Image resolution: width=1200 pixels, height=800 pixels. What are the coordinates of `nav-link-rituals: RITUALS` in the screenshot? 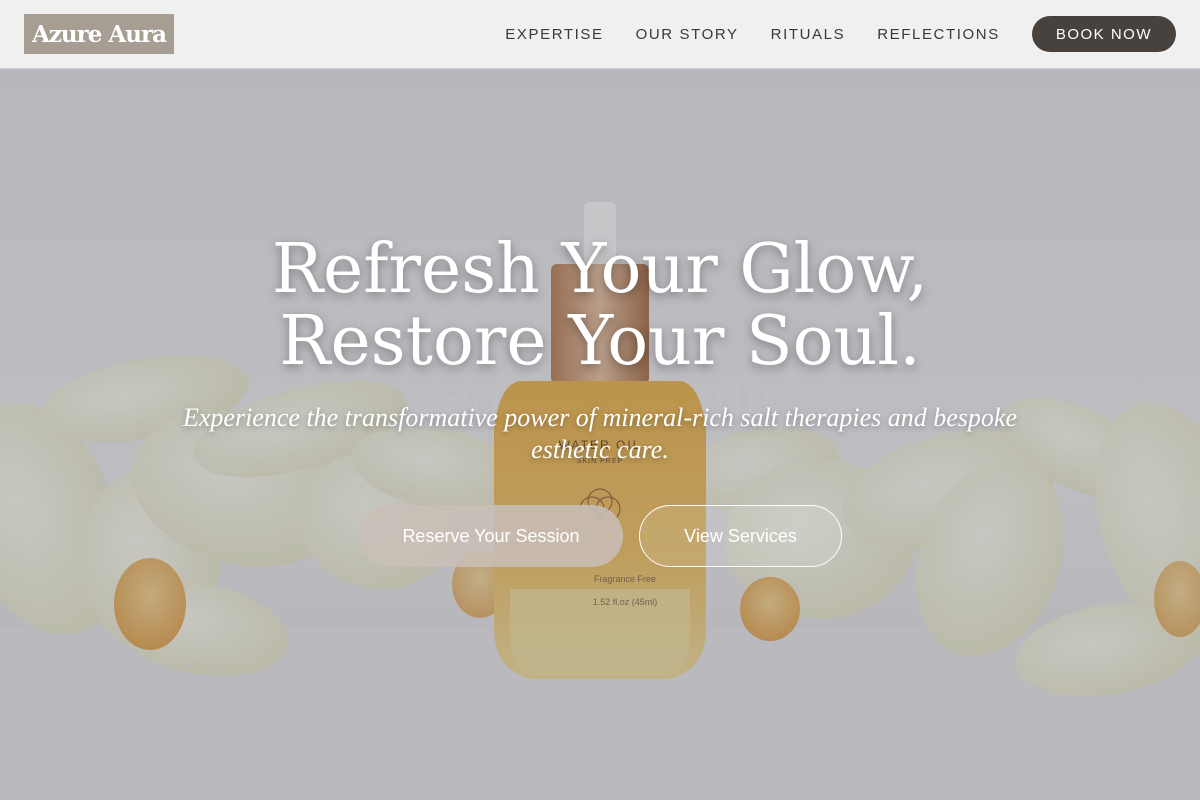 It's located at (808, 34).